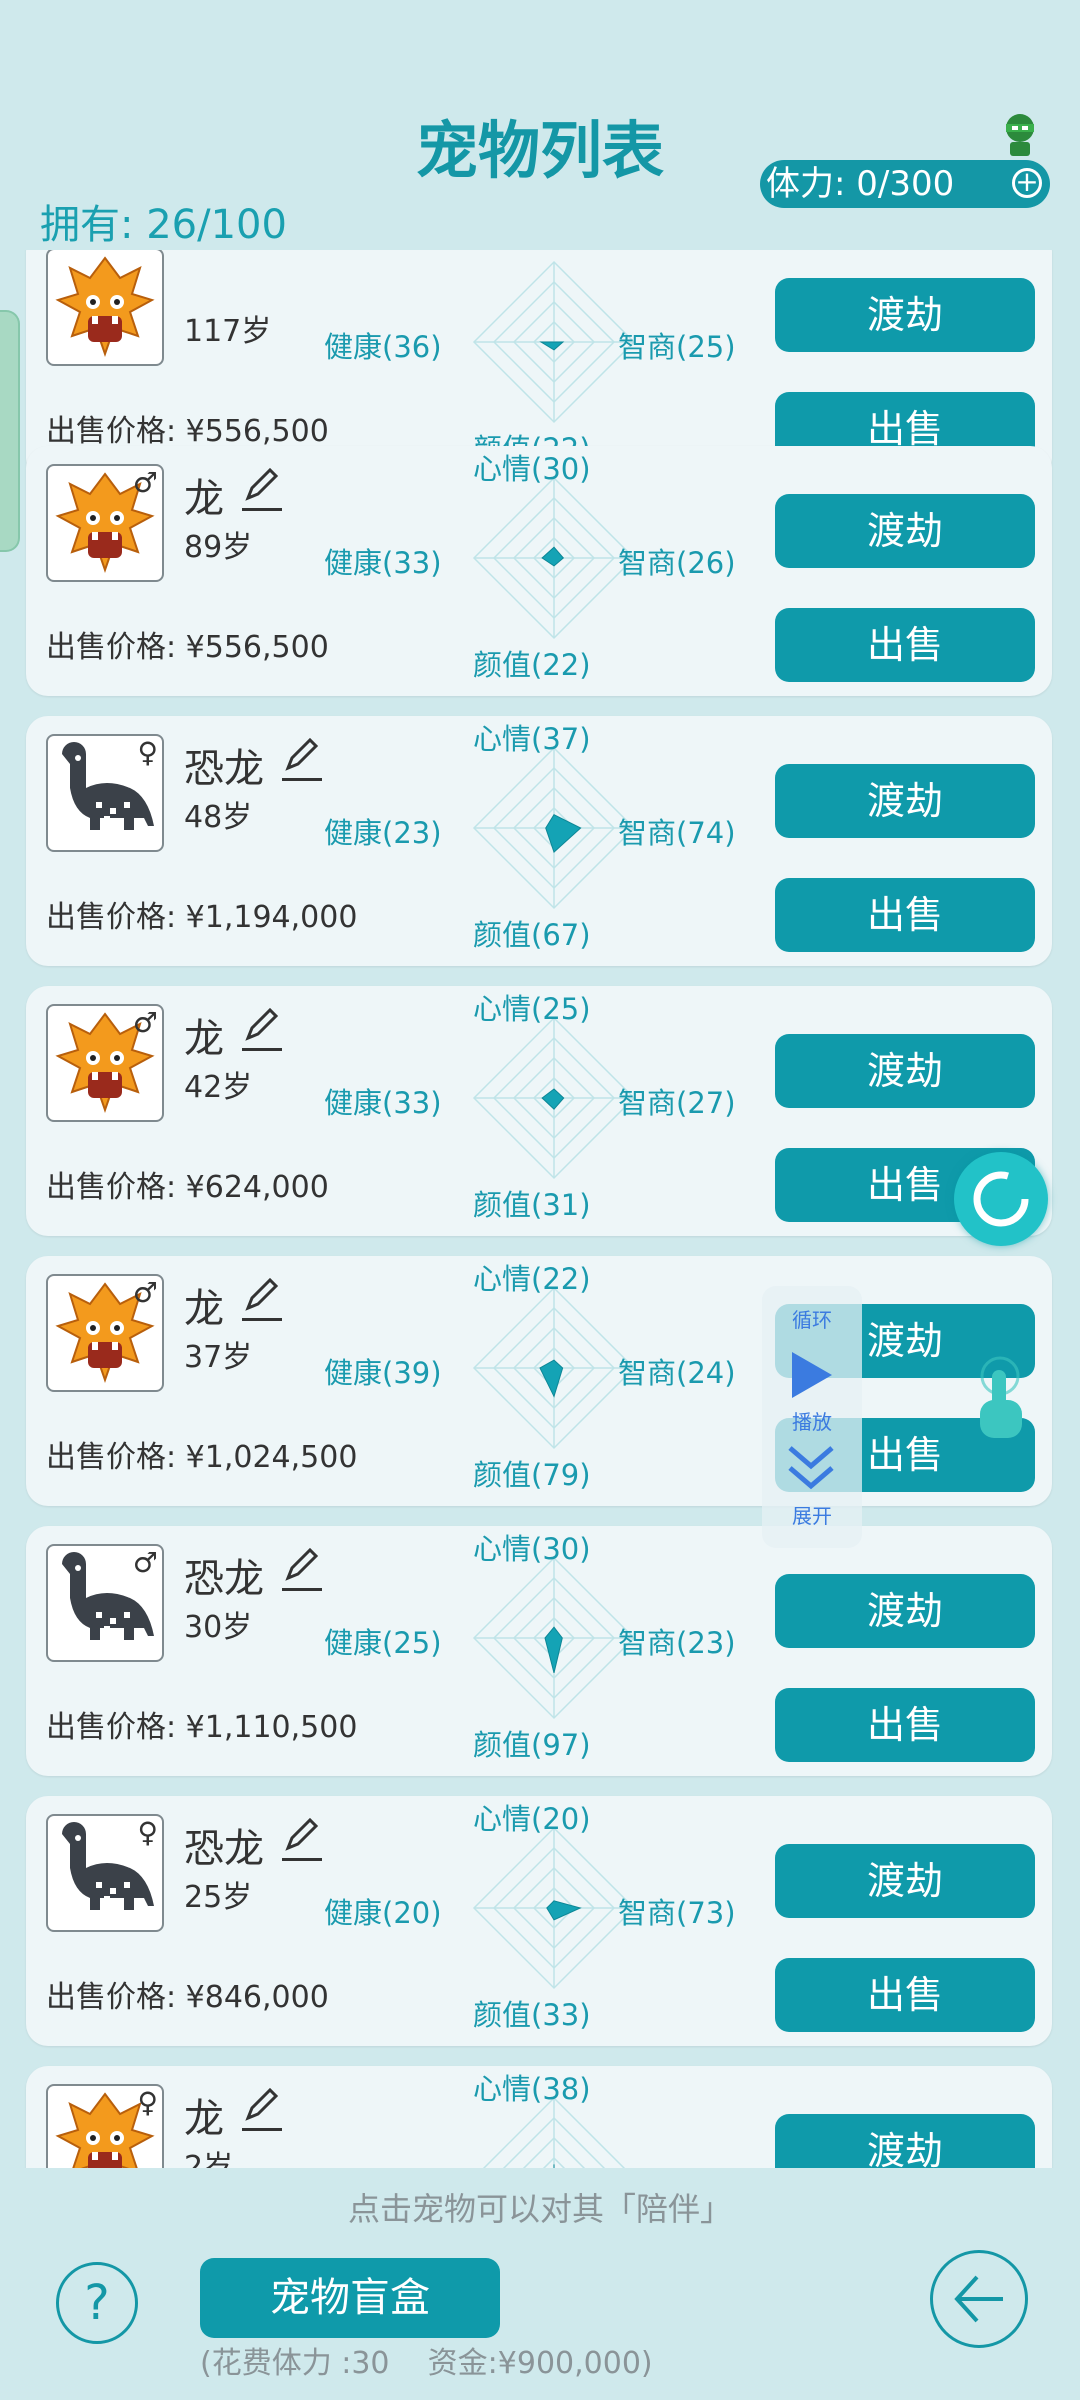  Describe the element at coordinates (218, 547) in the screenshot. I see `pet-age: 89岁` at that location.